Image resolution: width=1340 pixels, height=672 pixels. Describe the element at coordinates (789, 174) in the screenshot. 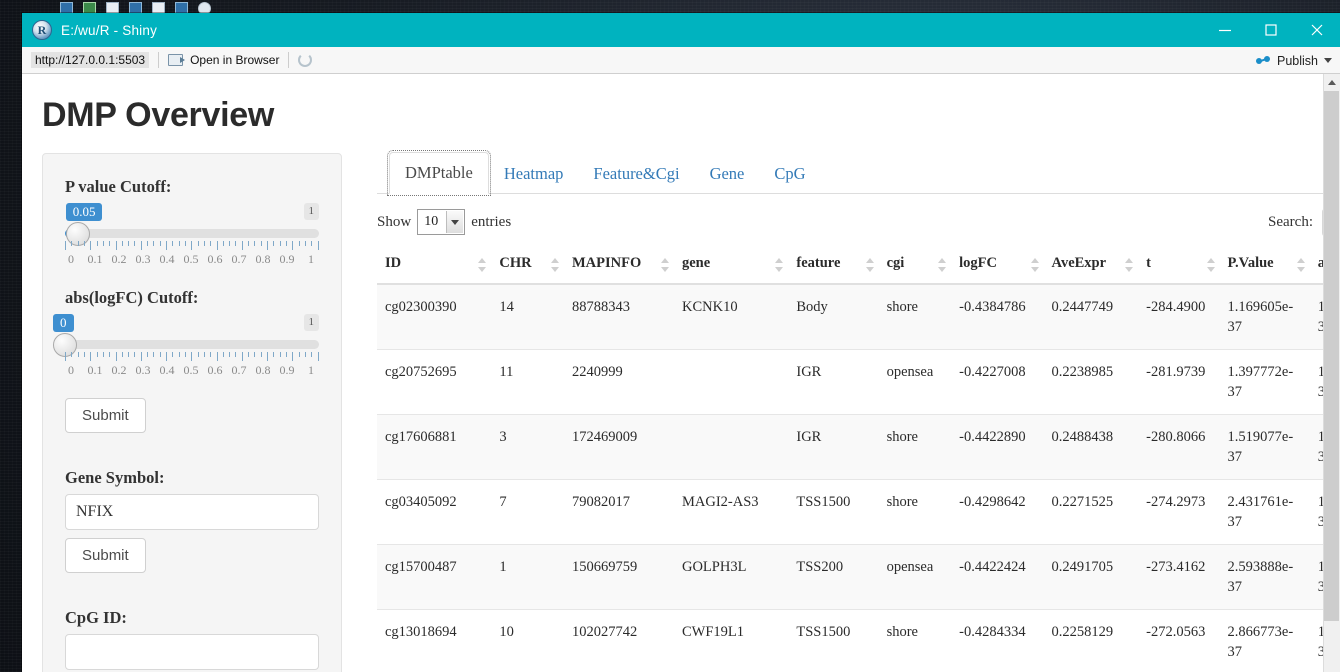

I see `tab-cpg: CpG` at that location.